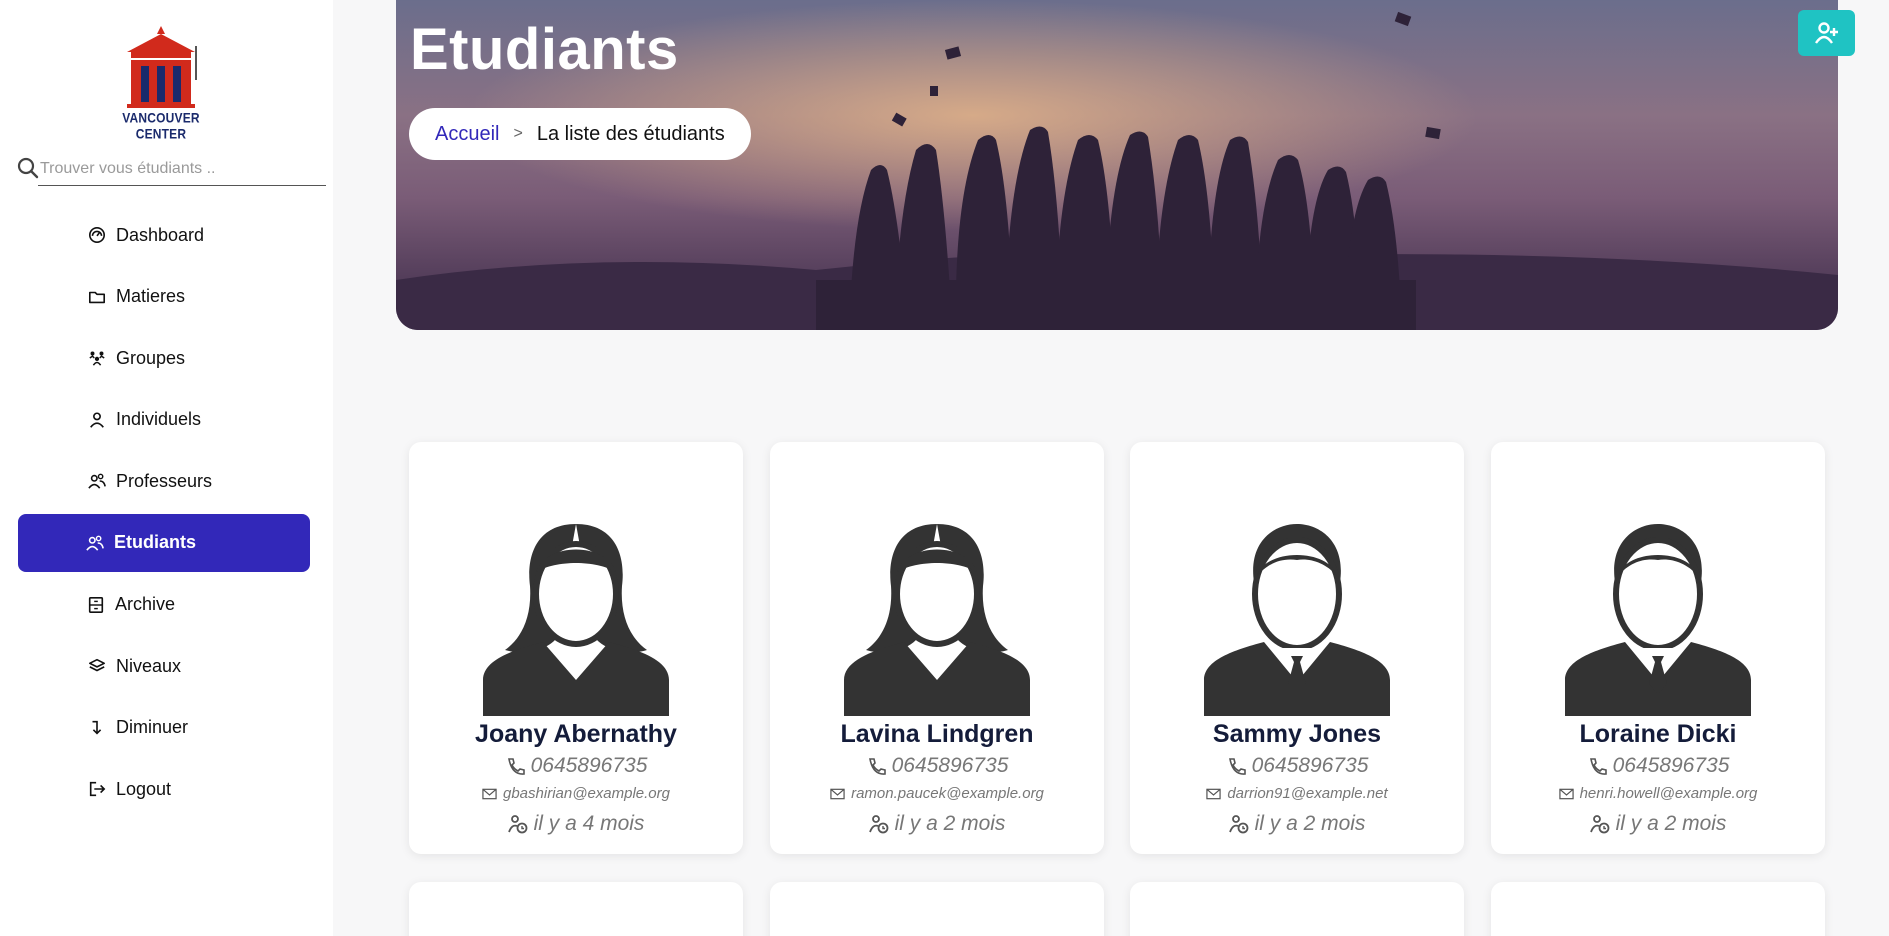 Image resolution: width=1889 pixels, height=936 pixels. What do you see at coordinates (152, 727) in the screenshot?
I see `sidebar-item-label: Diminuer` at bounding box center [152, 727].